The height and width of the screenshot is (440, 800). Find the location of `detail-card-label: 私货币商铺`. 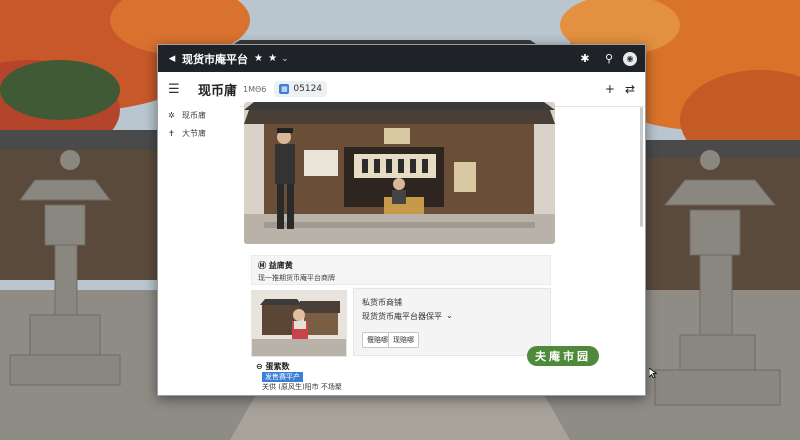

detail-card-label: 私货币商铺 is located at coordinates (382, 302).